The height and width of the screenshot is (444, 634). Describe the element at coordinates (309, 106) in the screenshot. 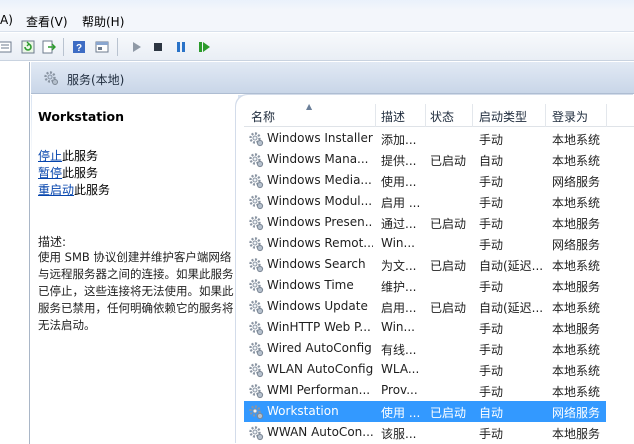

I see `sort-ascending-icon: ▲` at that location.